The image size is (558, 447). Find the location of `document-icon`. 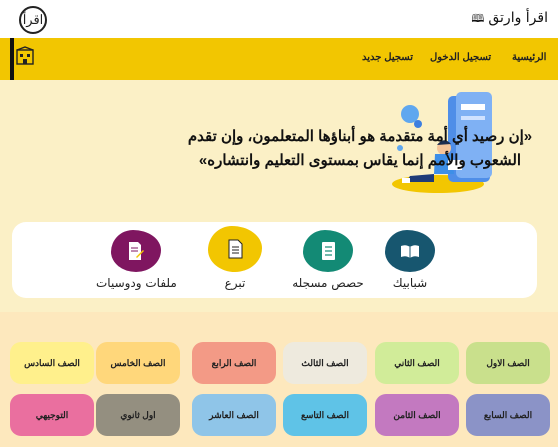

document-icon is located at coordinates (235, 249).